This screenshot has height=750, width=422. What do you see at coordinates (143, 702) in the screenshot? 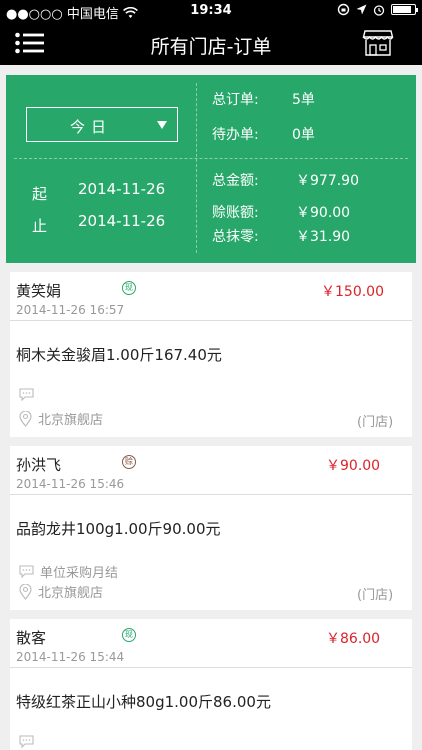
I see `order-items: 特级红茶正山小种80g1.00斤86.00元` at bounding box center [143, 702].